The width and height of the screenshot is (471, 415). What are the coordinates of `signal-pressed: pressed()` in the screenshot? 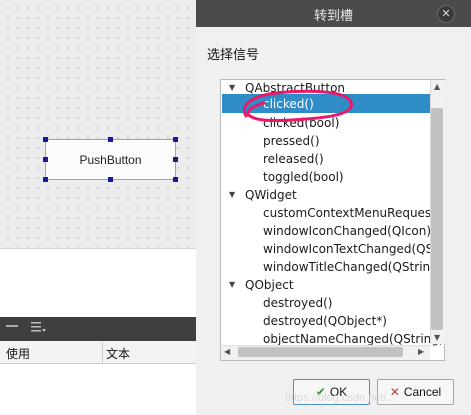 It's located at (291, 141).